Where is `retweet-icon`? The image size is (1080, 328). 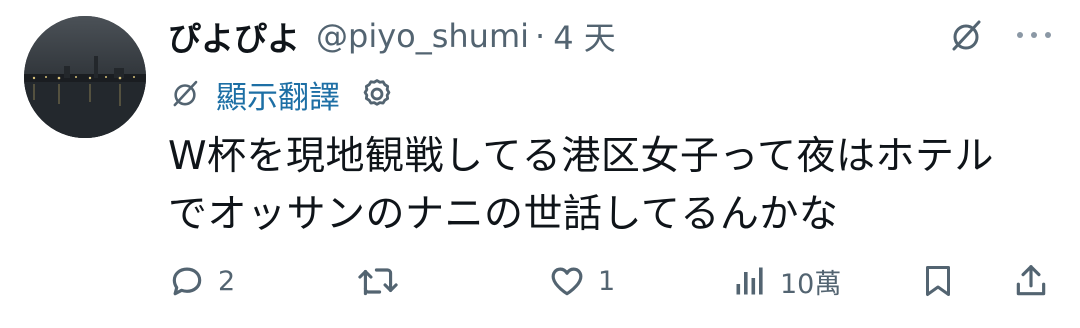
retweet-icon is located at coordinates (378, 281).